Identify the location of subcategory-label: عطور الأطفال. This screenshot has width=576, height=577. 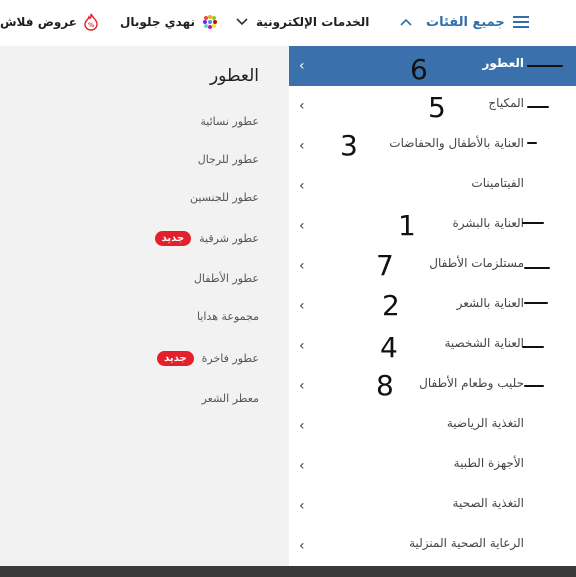
(226, 278).